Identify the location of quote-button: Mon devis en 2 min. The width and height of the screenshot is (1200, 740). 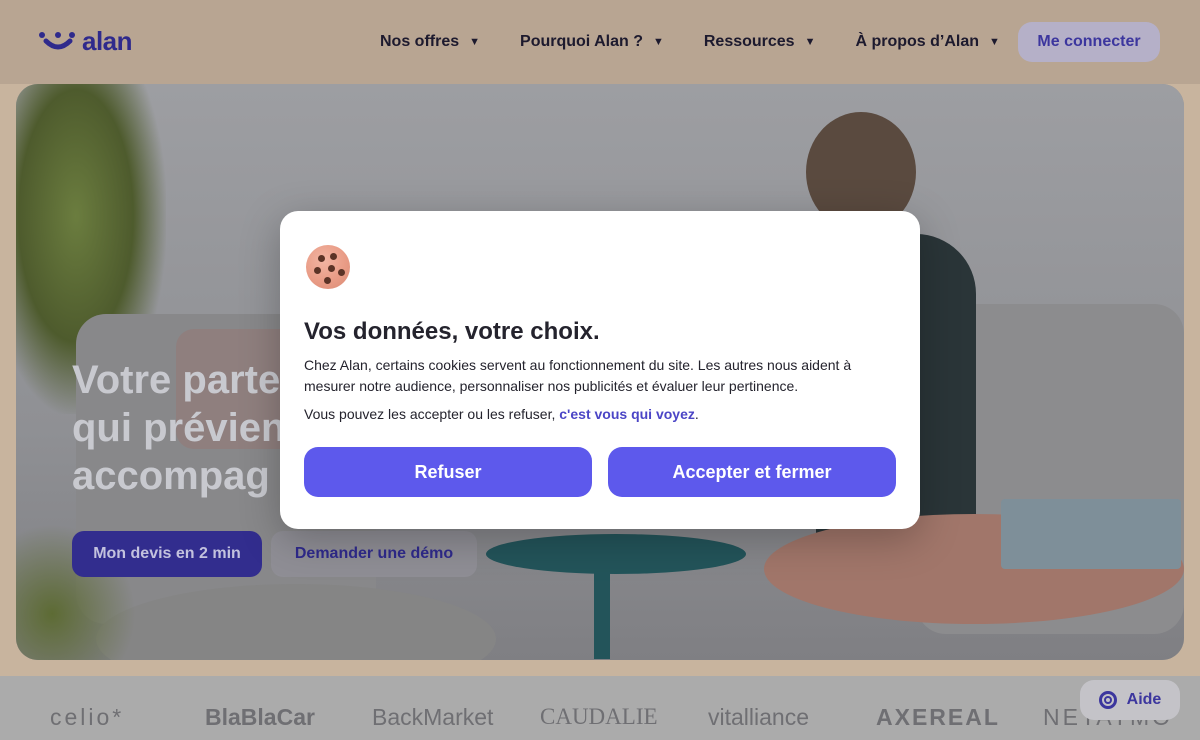
(167, 554).